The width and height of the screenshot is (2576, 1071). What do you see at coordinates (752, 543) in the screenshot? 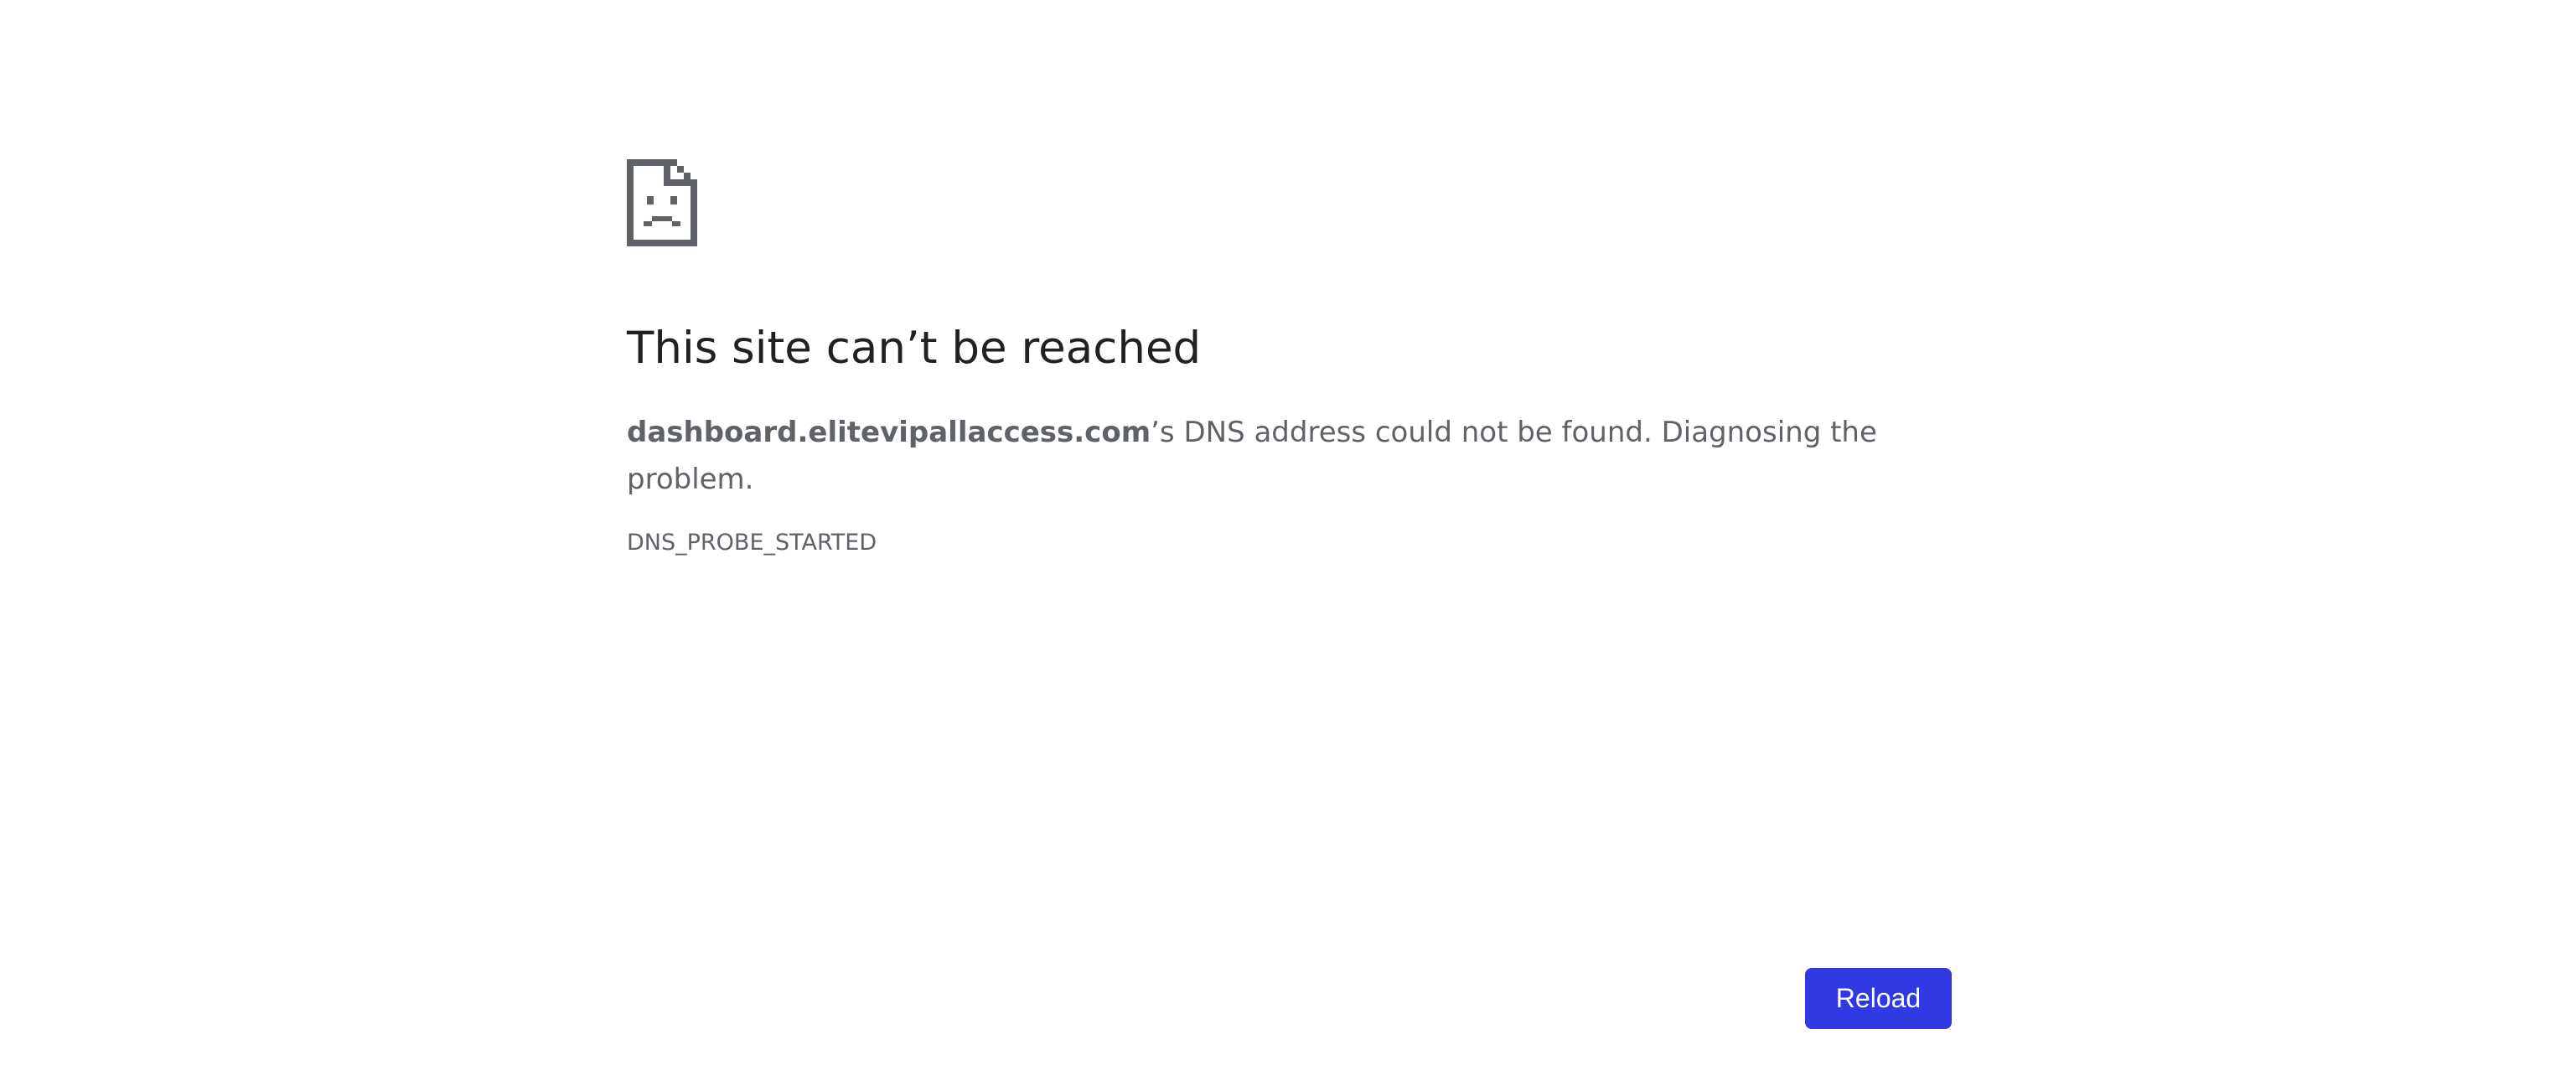
I see `error-code: DNS_PROBE_STARTED` at bounding box center [752, 543].